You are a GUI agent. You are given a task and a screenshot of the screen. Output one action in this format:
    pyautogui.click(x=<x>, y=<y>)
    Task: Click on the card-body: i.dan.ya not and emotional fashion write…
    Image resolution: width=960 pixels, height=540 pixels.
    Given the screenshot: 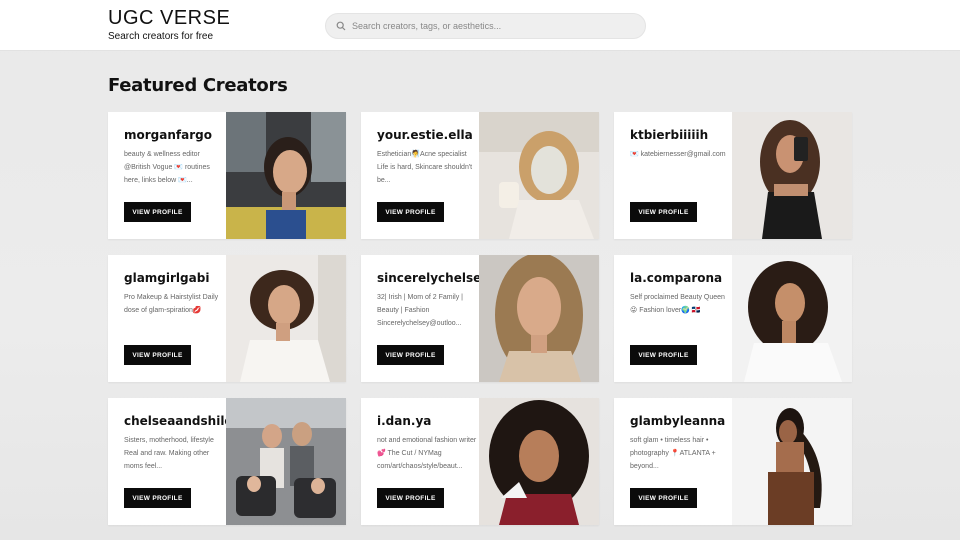 What is the action you would take?
    pyautogui.click(x=420, y=461)
    